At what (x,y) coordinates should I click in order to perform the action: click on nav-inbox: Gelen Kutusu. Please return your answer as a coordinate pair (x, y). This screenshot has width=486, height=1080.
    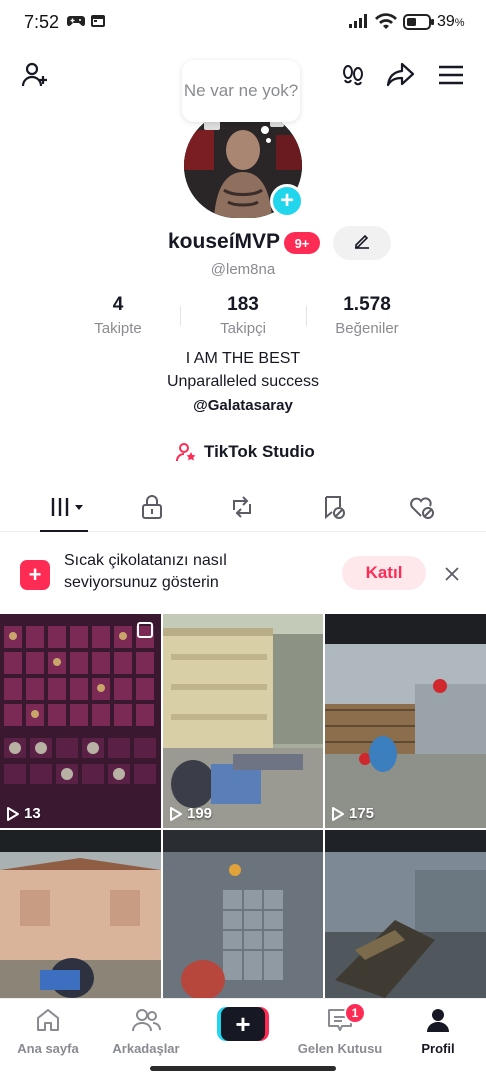
    Looking at the image, I should click on (340, 1031).